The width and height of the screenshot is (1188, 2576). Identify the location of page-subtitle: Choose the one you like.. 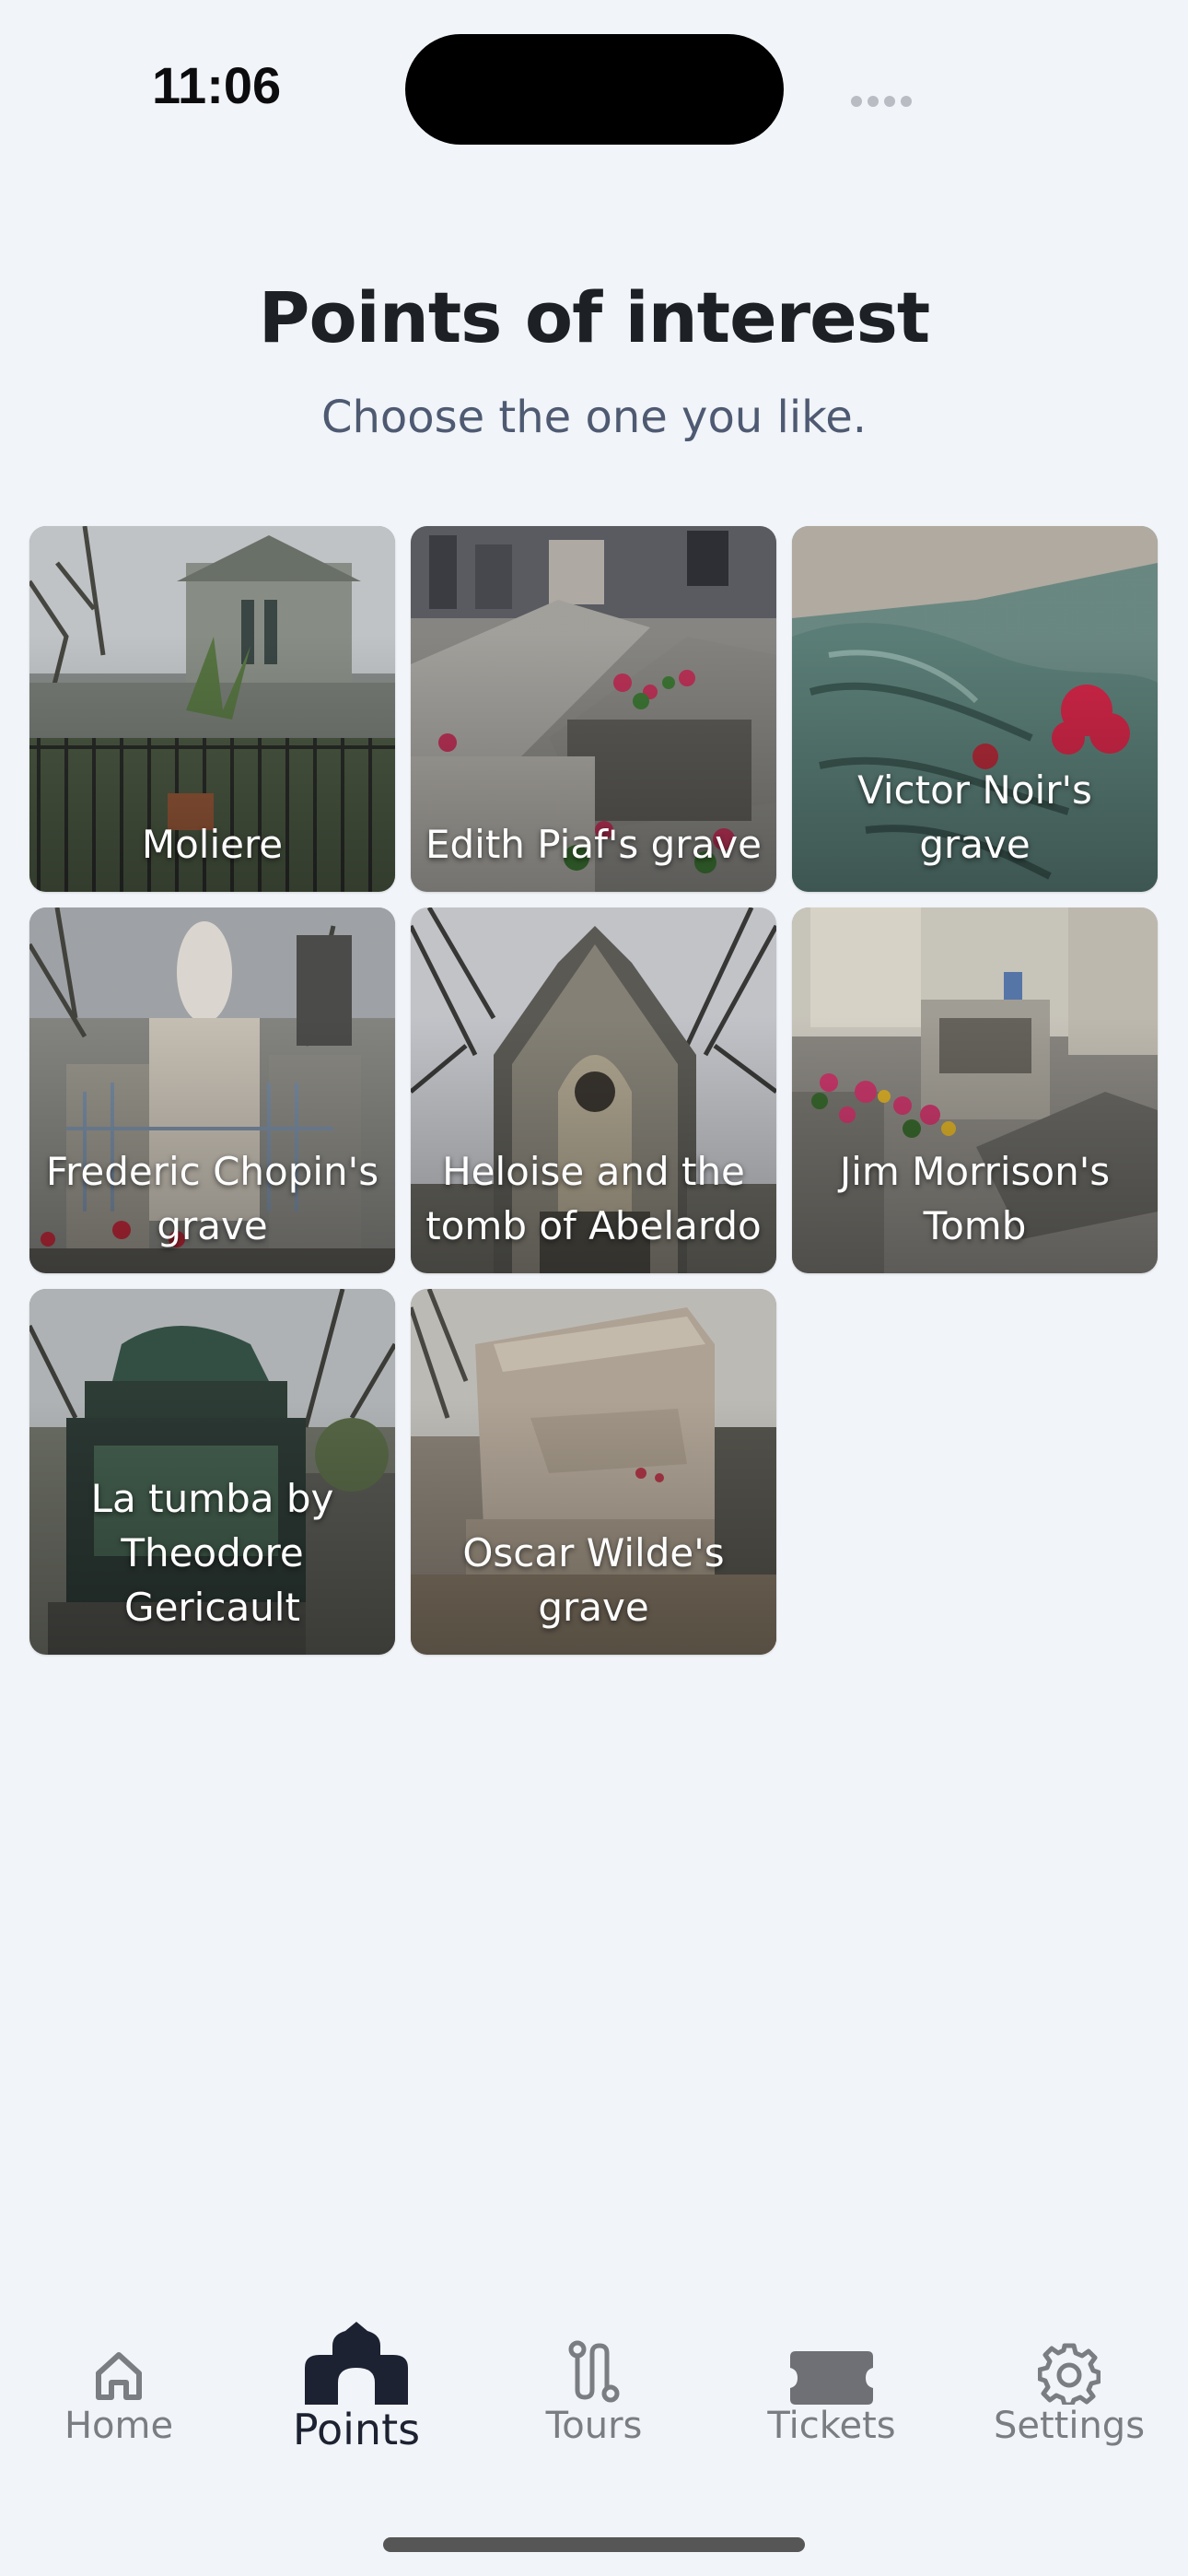
(594, 417).